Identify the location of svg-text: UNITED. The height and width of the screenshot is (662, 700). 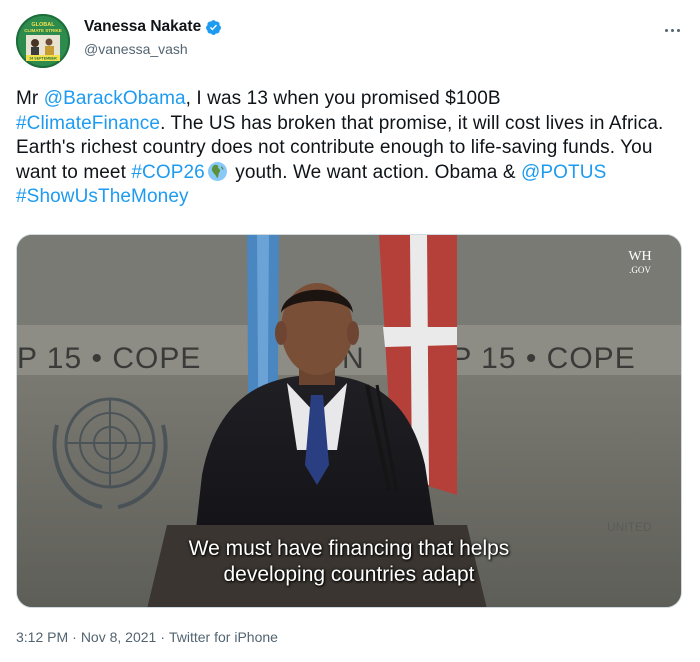
(629, 527).